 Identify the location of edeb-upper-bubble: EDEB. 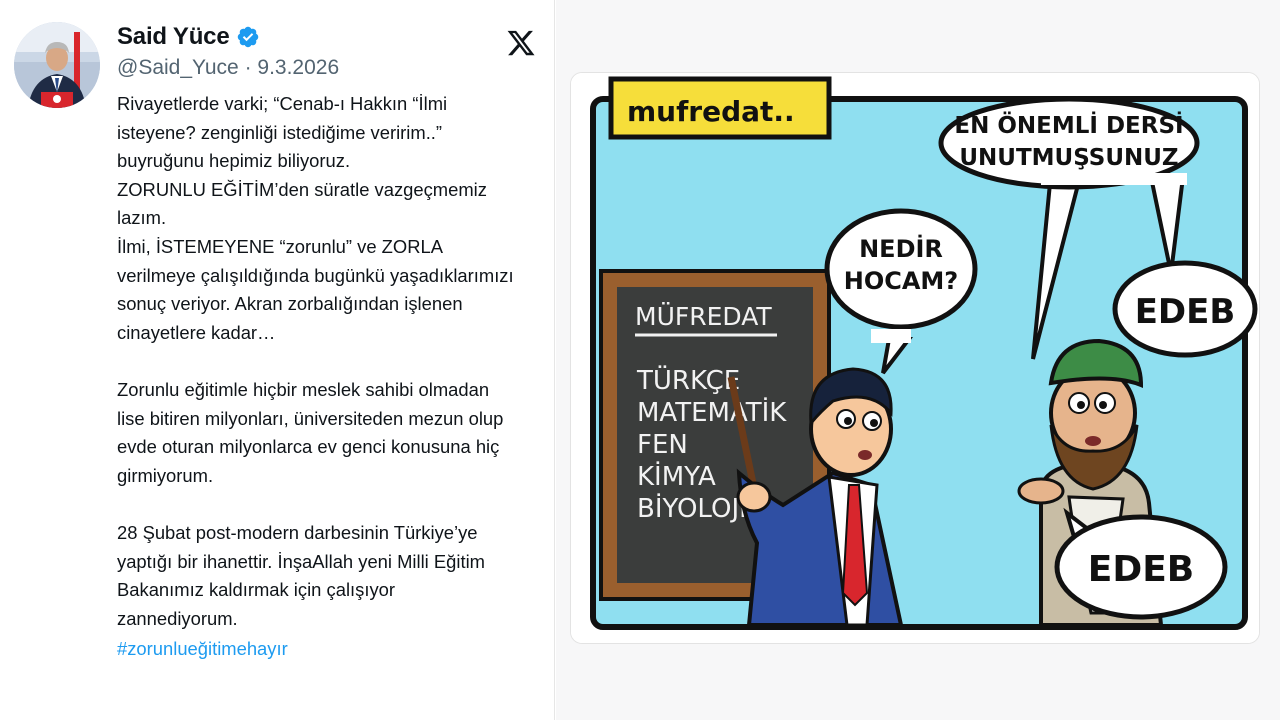
(1185, 309).